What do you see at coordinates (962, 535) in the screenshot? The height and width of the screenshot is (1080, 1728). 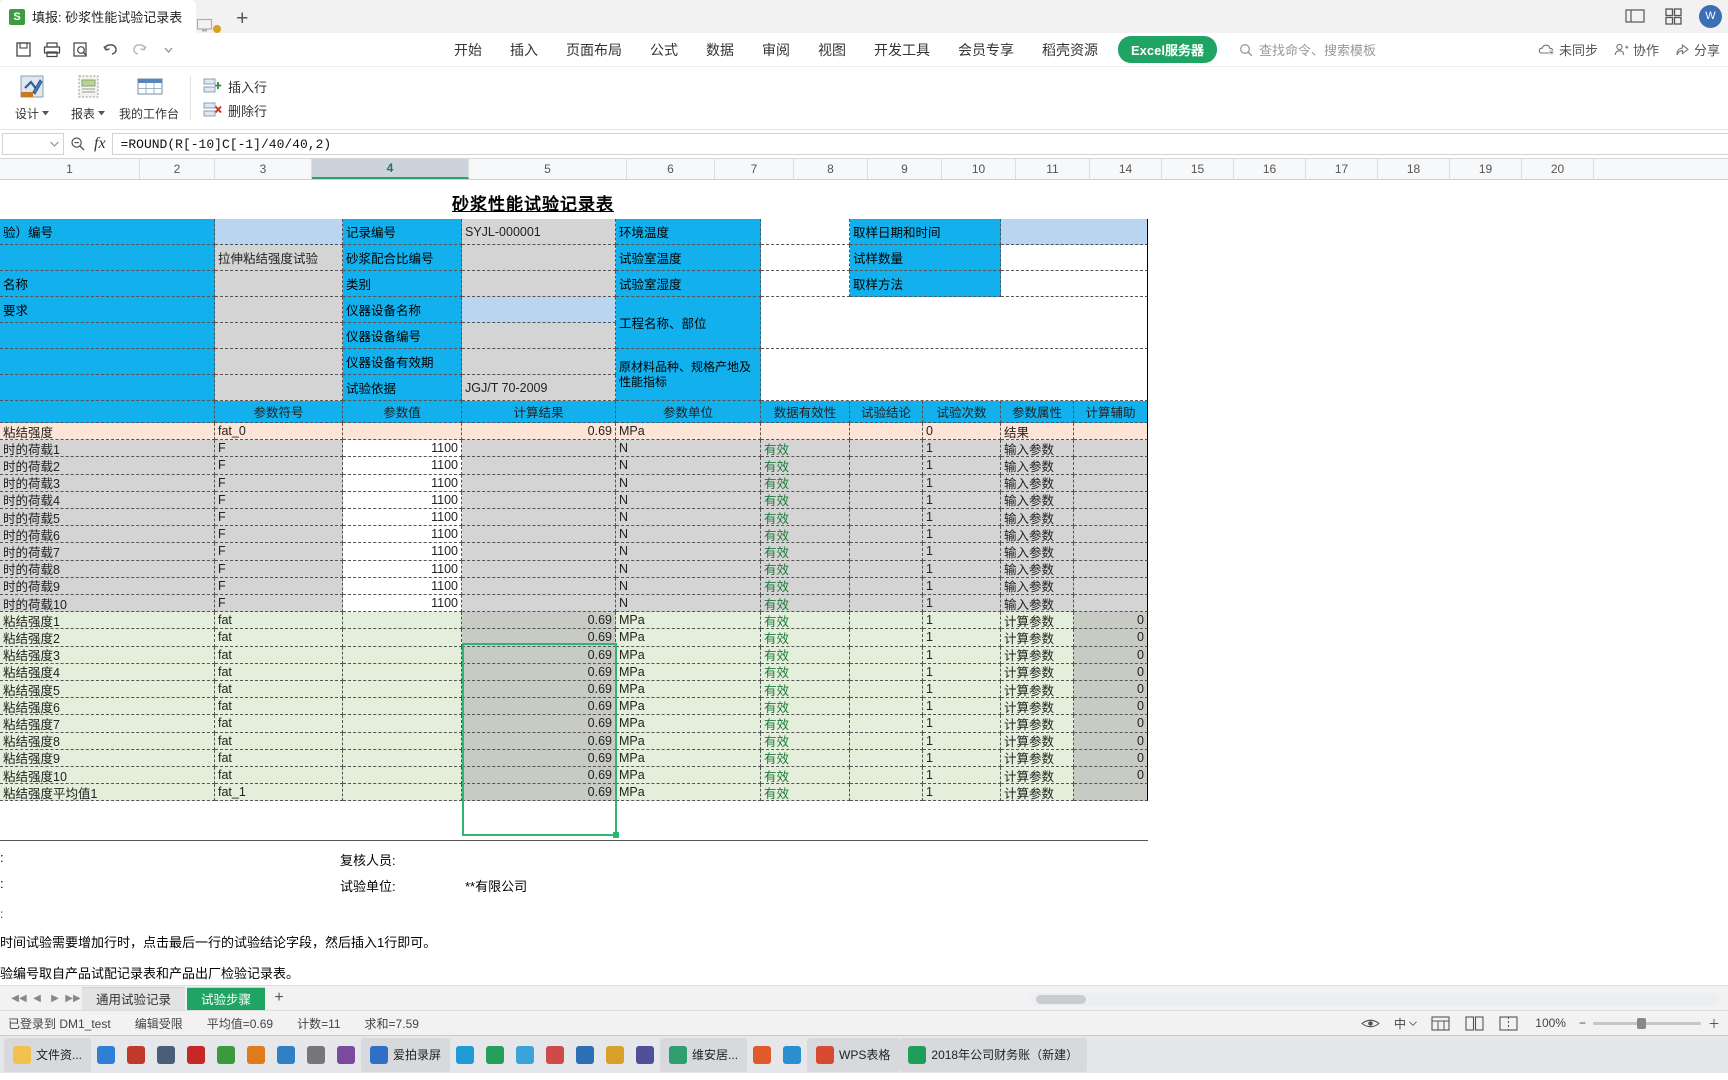 I see `cell-r7-count: 1` at bounding box center [962, 535].